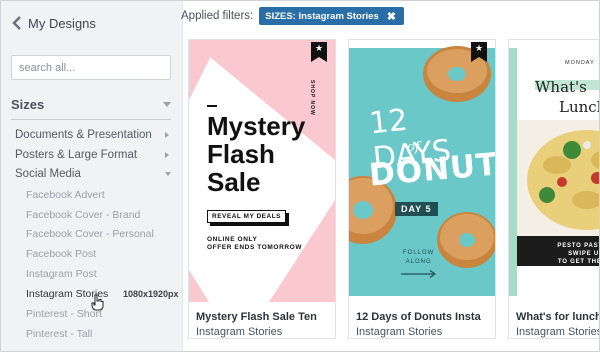 Image resolution: width=600 pixels, height=352 pixels. I want to click on design-thumbnail: MONDAY What's Lunch PESTO PASTA S, so click(554, 171).